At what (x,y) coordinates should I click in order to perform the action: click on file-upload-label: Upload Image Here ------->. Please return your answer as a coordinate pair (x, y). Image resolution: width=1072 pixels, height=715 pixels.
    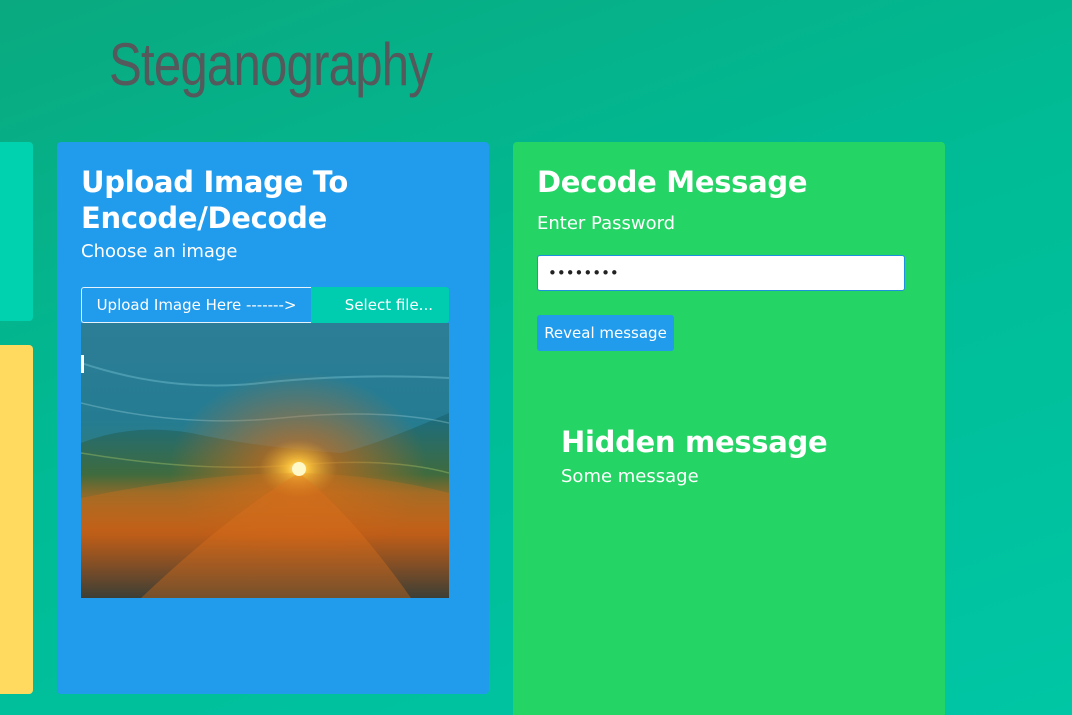
    Looking at the image, I should click on (196, 305).